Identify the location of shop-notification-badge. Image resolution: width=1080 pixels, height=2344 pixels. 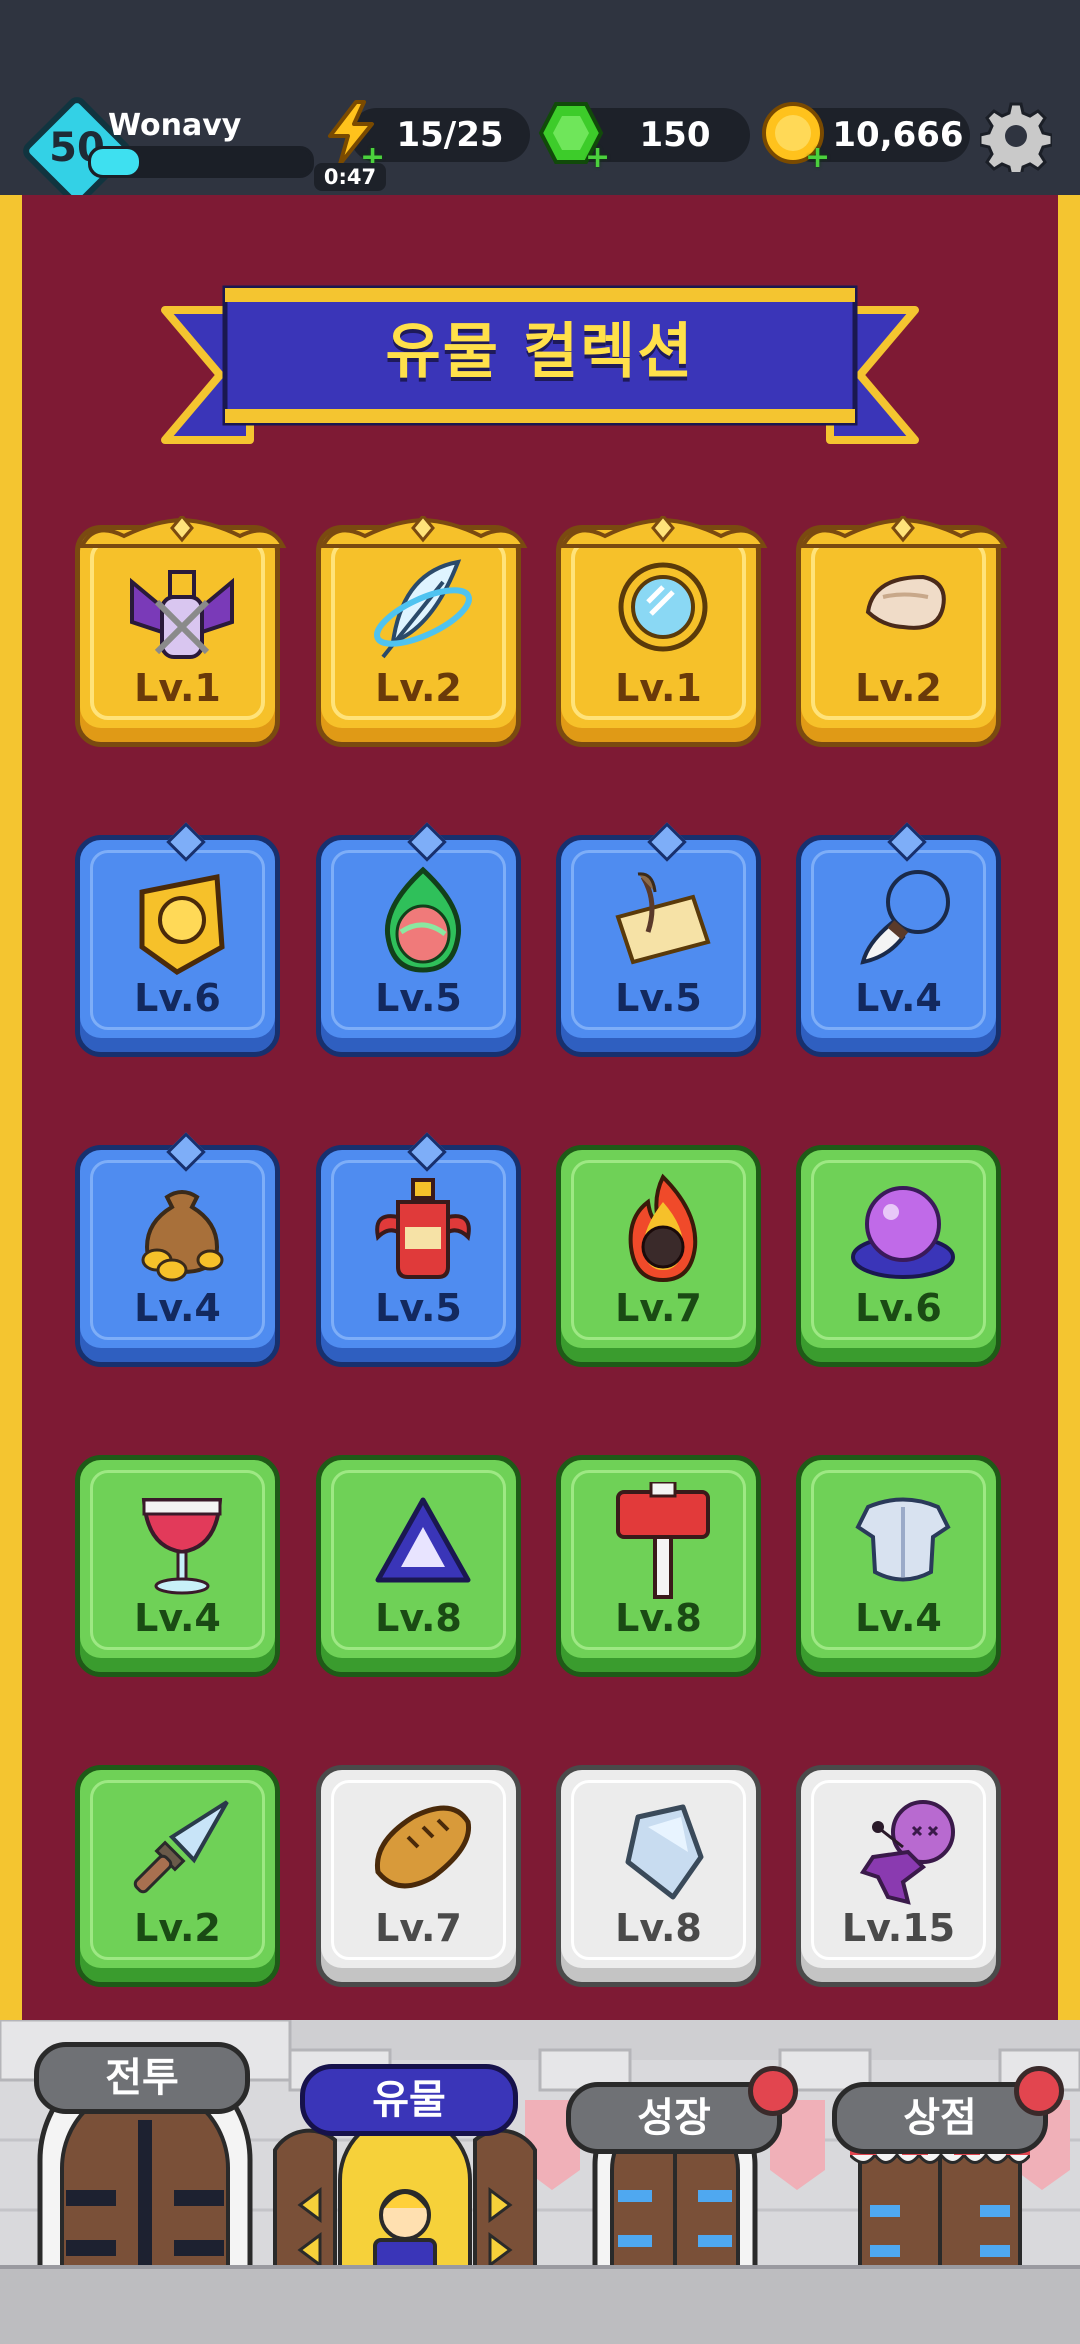
(1039, 2091).